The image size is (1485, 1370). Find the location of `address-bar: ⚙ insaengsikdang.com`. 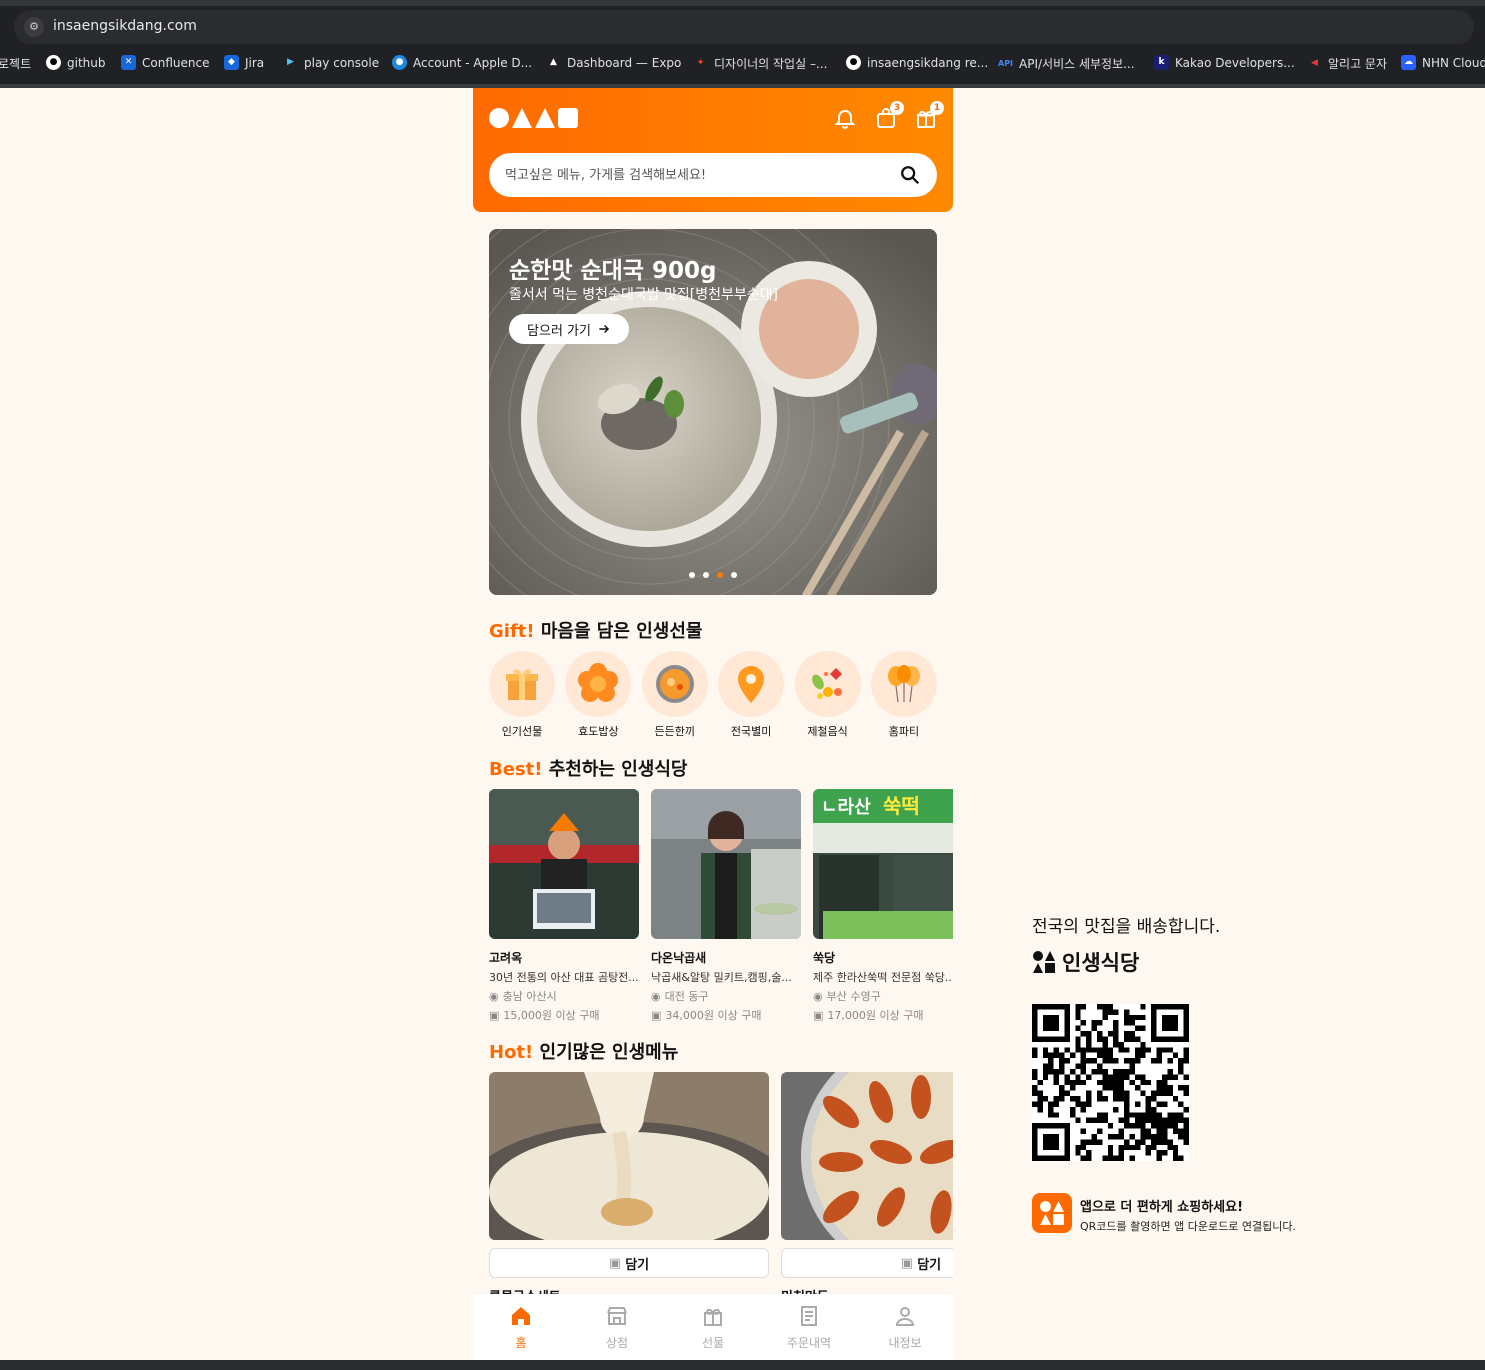

address-bar: ⚙ insaengsikdang.com is located at coordinates (744, 27).